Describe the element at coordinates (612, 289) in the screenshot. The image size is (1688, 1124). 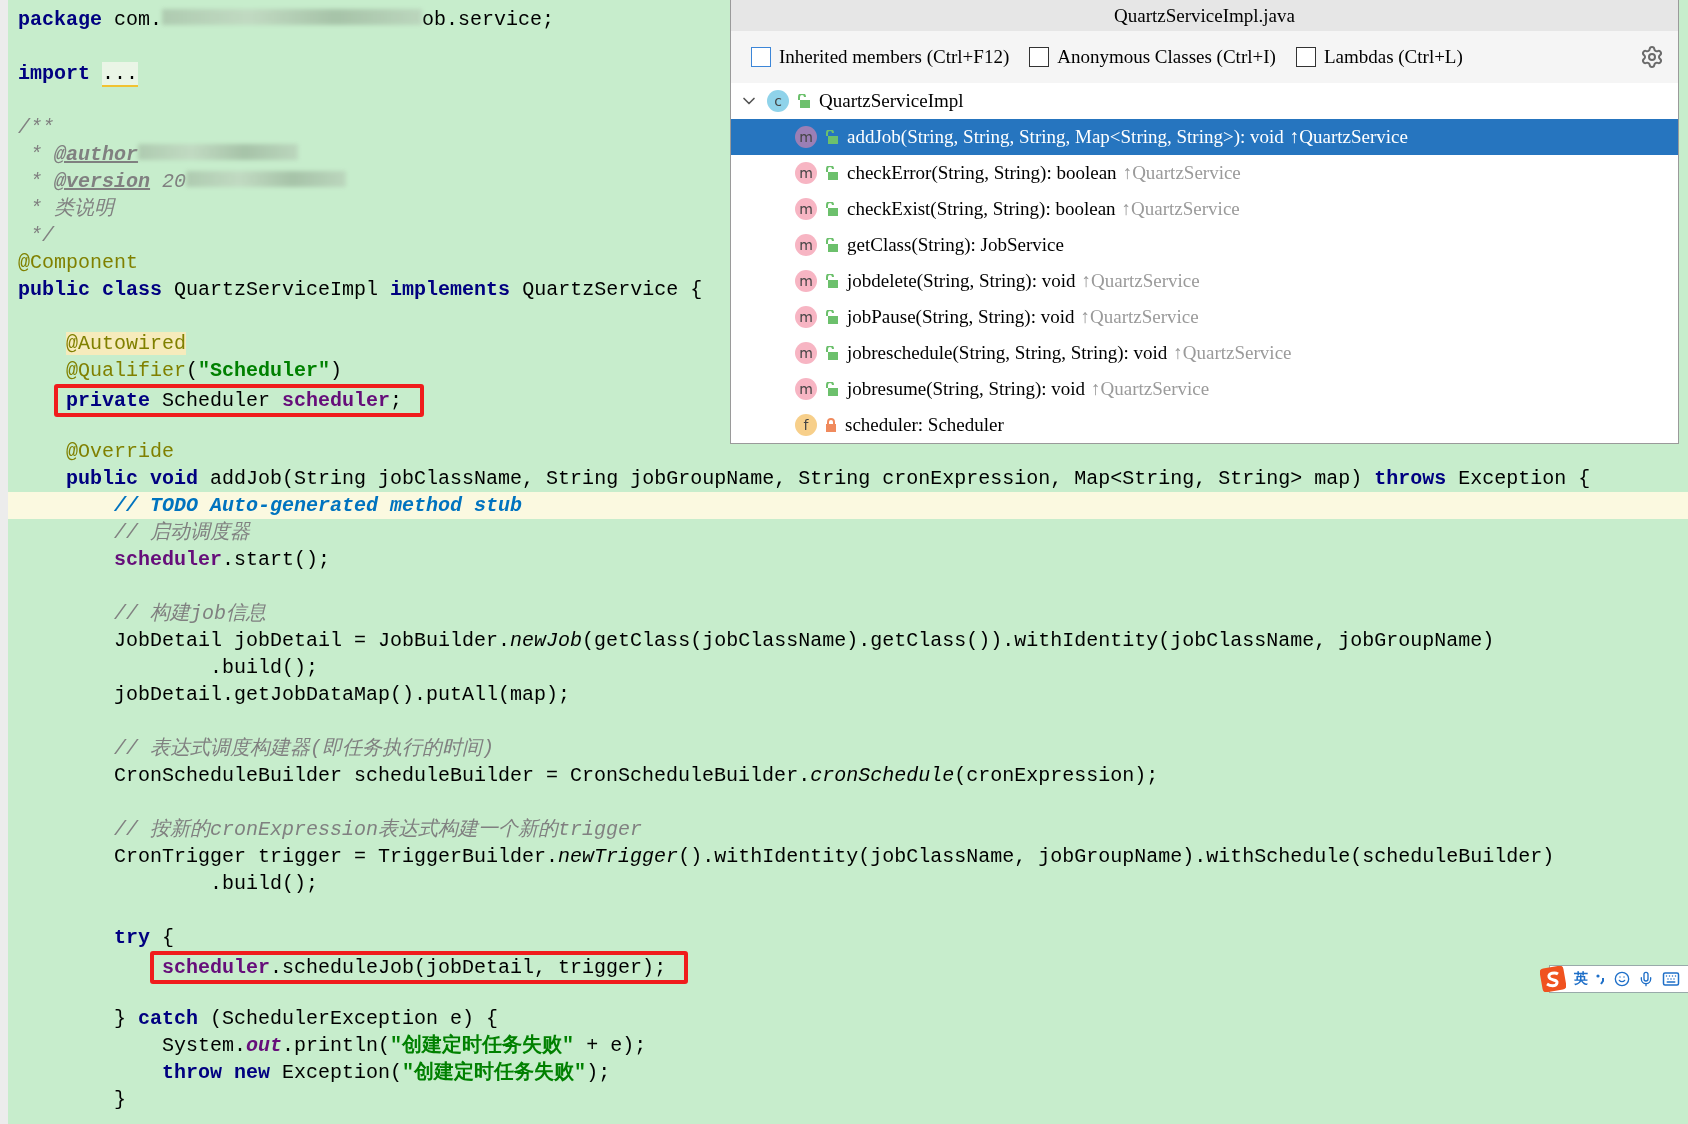
I see `code-text: QuartzService {` at that location.